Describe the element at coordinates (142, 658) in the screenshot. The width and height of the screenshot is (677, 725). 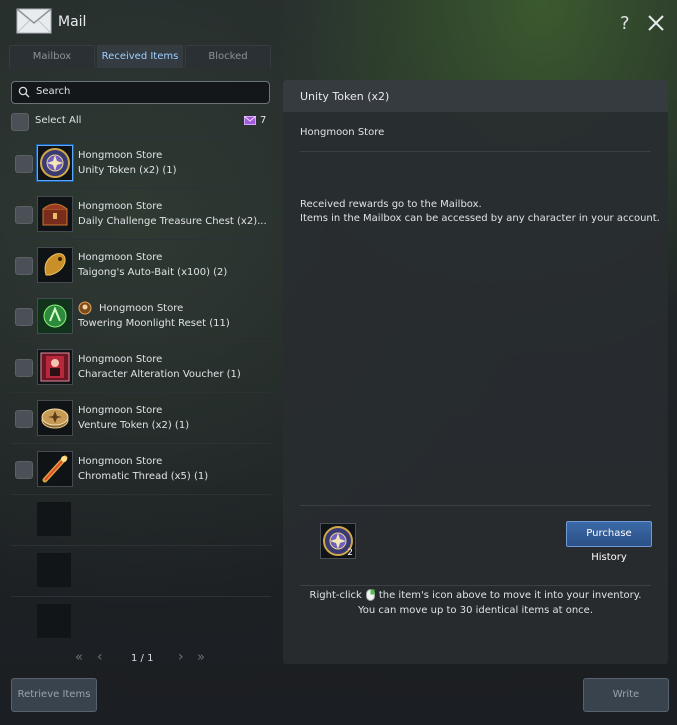
I see `page-indicator: 1 / 1` at that location.